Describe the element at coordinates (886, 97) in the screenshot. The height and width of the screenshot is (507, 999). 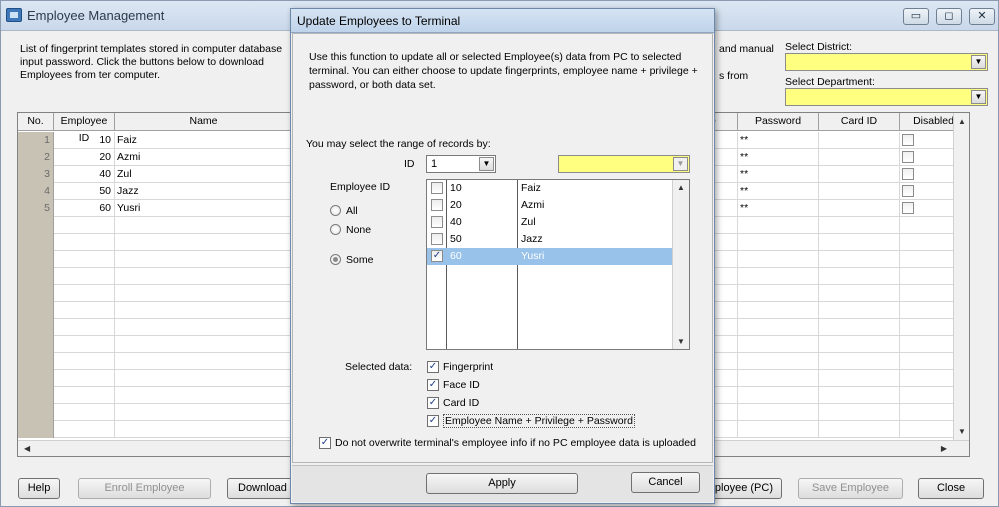
I see `department-select: ▼` at that location.